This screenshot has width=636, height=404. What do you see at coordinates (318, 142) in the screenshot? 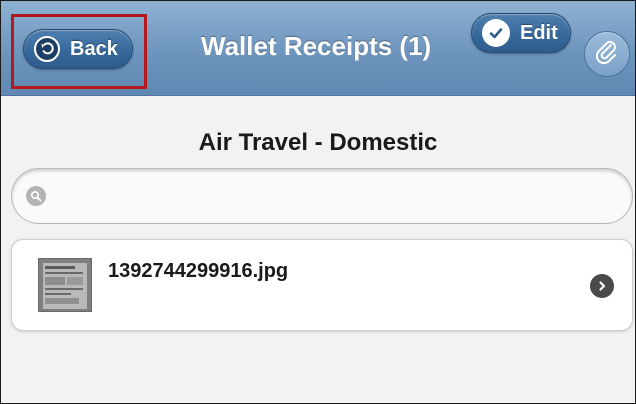
I see `category-title: Air Travel - Domestic` at bounding box center [318, 142].